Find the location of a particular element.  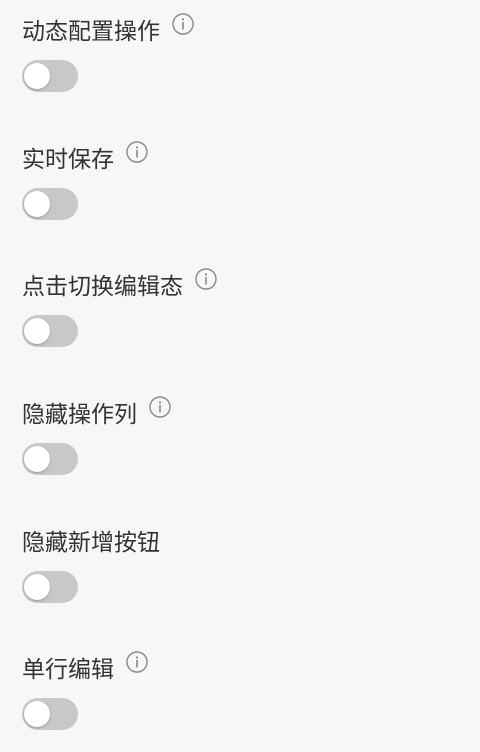

setting-label-row: 动态配置操作 is located at coordinates (108, 32).